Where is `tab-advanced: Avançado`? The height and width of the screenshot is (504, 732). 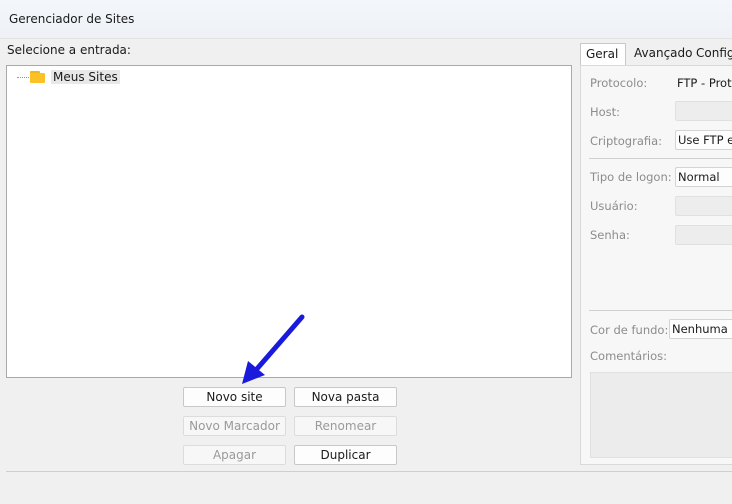
tab-advanced: Avançado is located at coordinates (663, 54).